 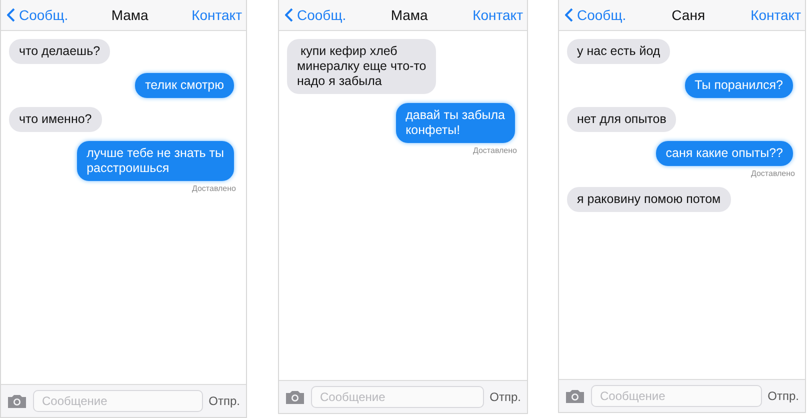 What do you see at coordinates (649, 199) in the screenshot?
I see `incoming-message: я раковину помою потом` at bounding box center [649, 199].